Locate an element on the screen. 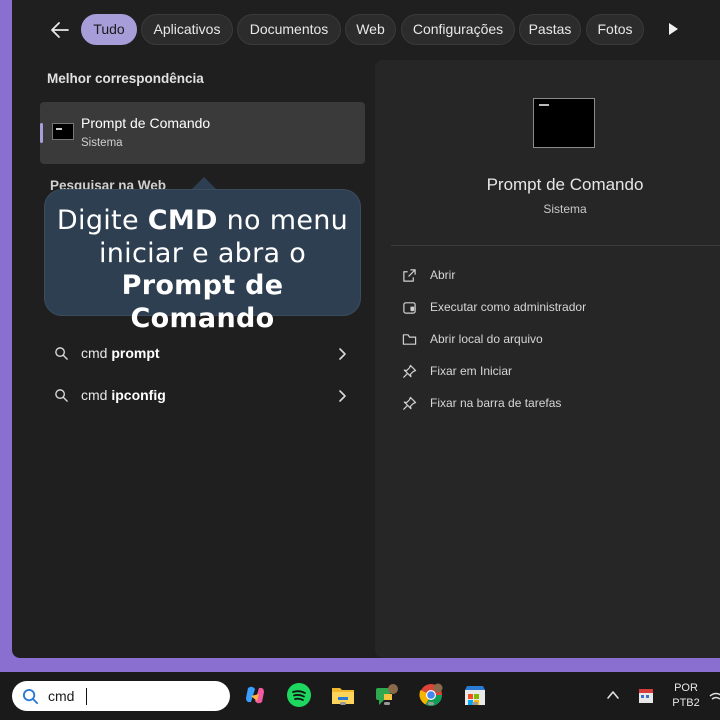  chevron-up-icon is located at coordinates (613, 695).